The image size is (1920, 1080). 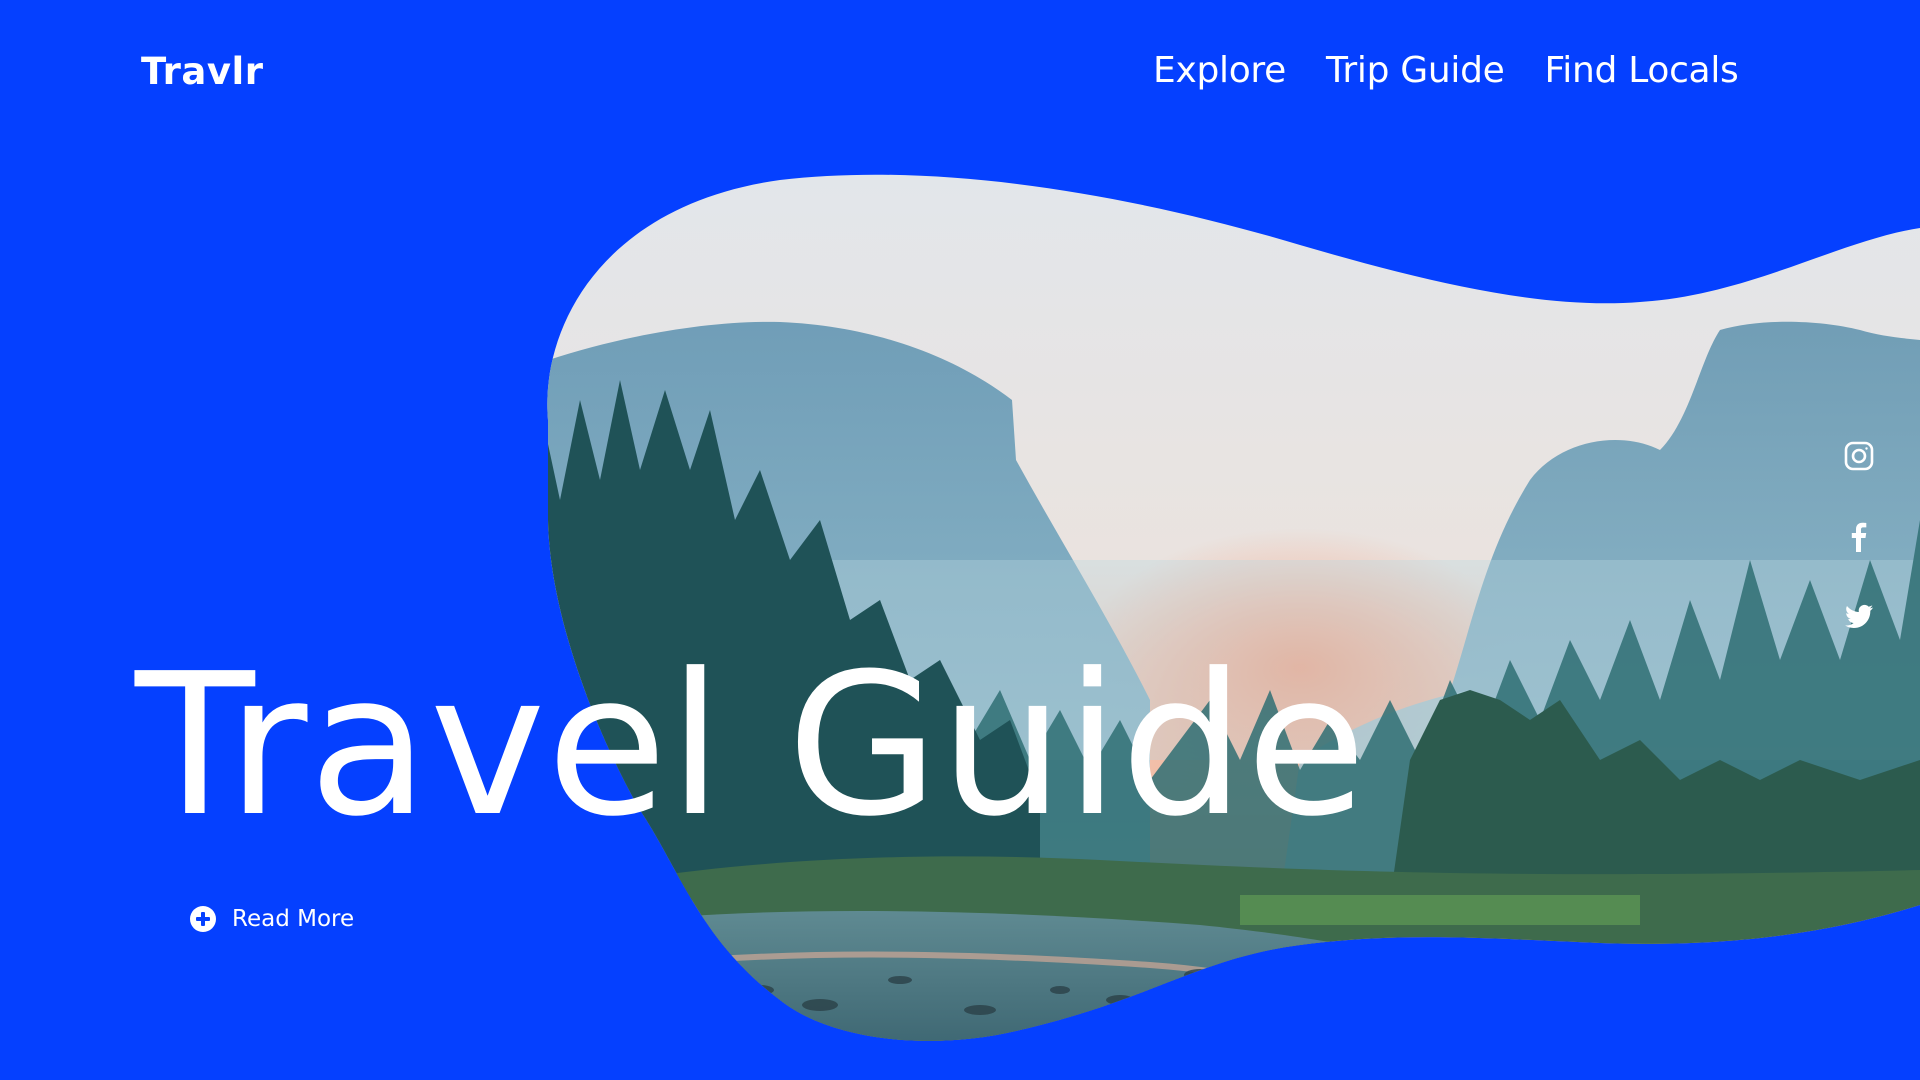 I want to click on plus-circle-icon, so click(x=203, y=919).